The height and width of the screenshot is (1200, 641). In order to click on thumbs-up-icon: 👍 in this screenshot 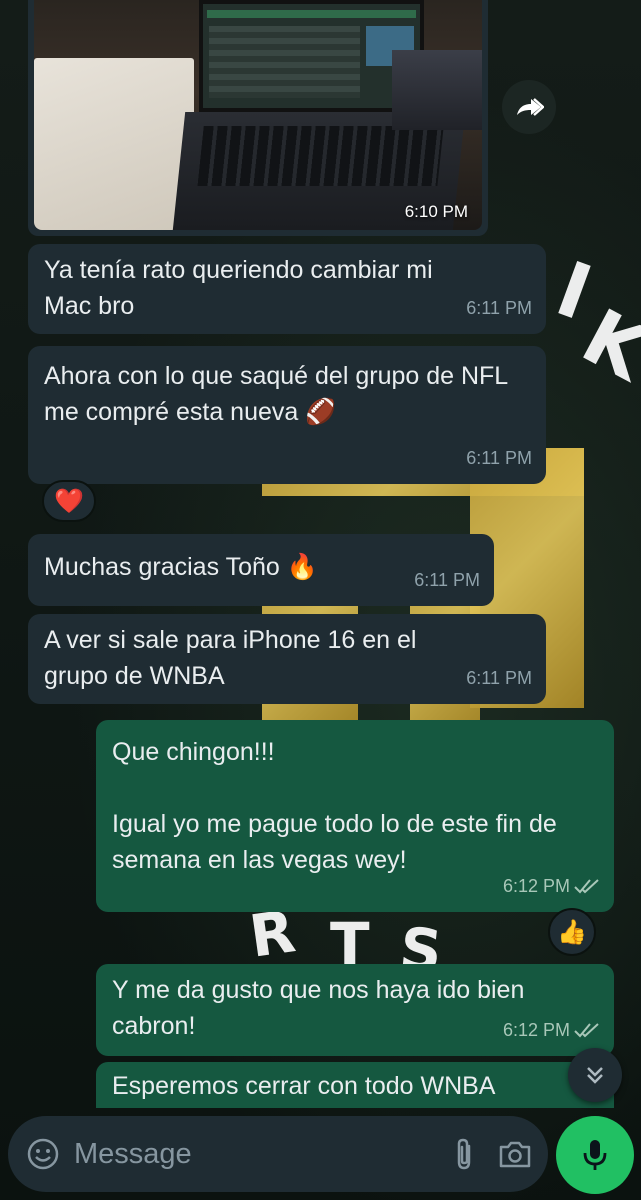, I will do `click(572, 932)`.